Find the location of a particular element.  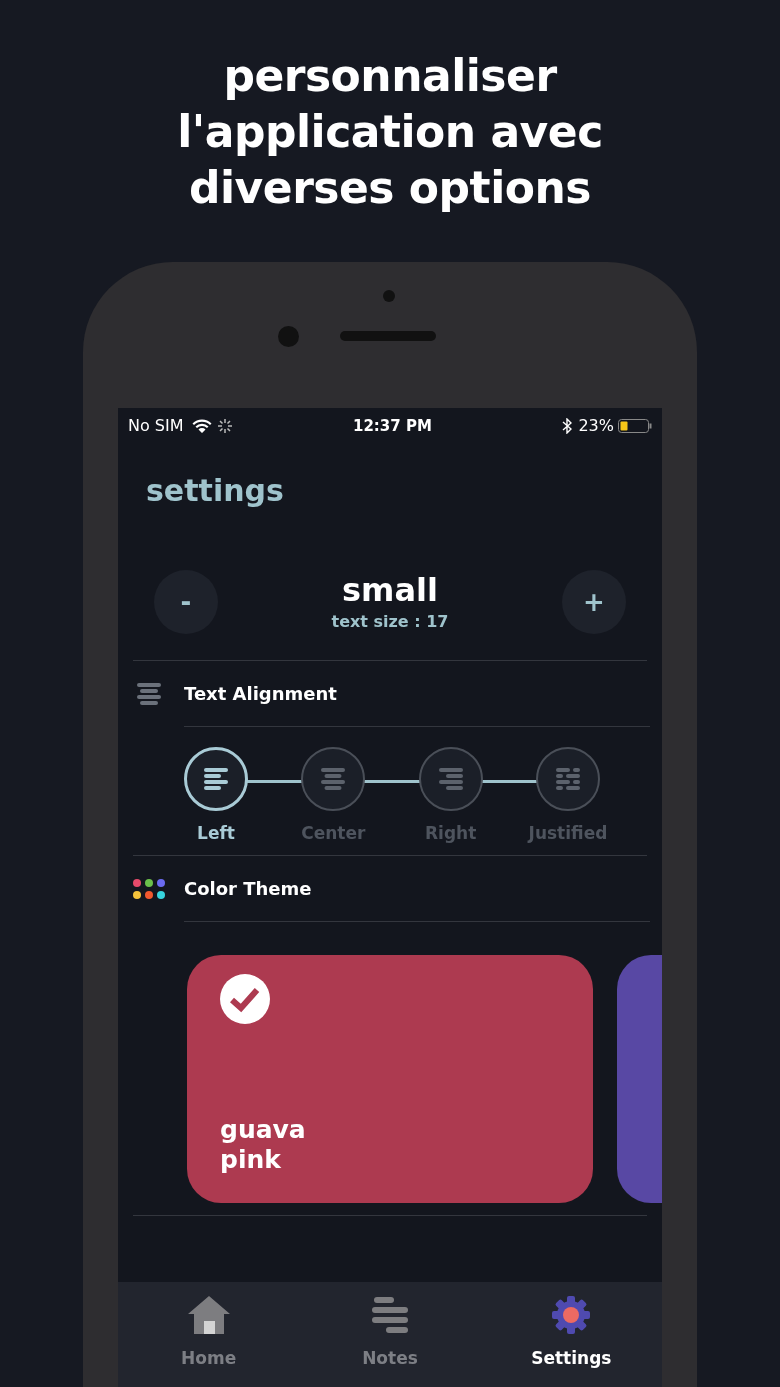

notes-icon is located at coordinates (390, 1315).